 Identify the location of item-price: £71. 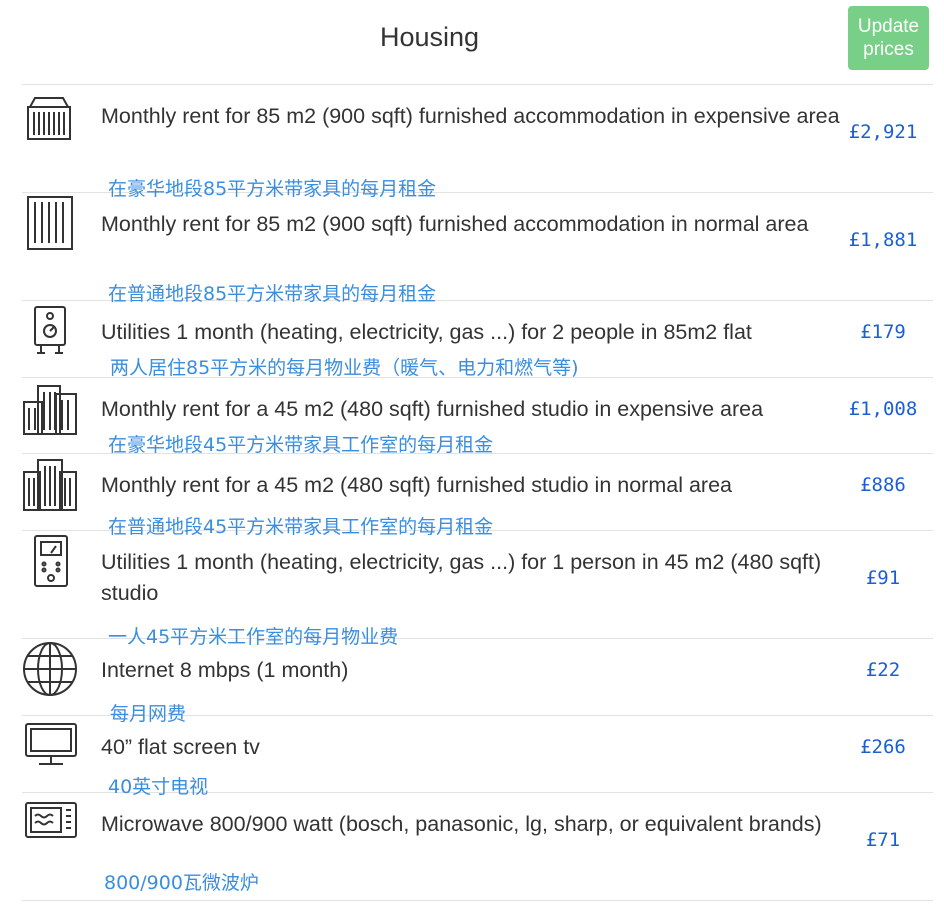
(883, 840).